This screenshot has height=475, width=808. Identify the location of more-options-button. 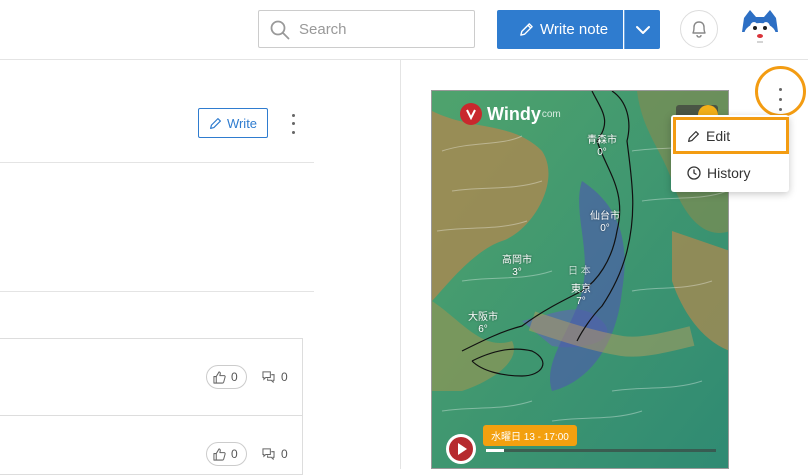
(293, 124).